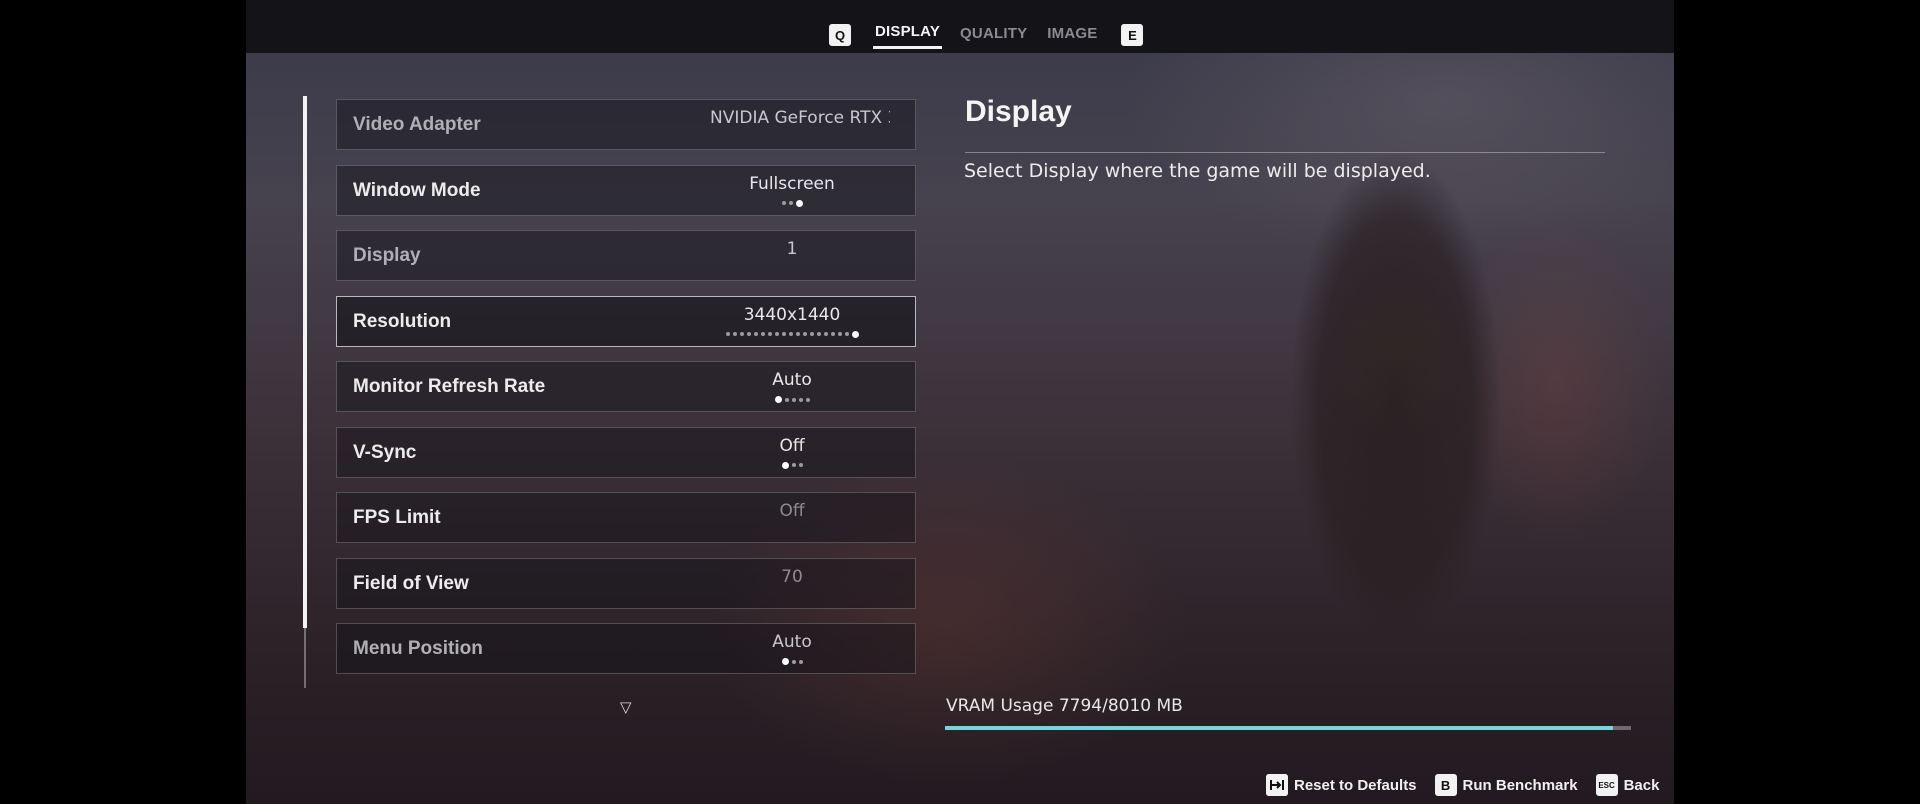 This screenshot has width=1920, height=804. I want to click on tab-display: DISPLAY, so click(908, 35).